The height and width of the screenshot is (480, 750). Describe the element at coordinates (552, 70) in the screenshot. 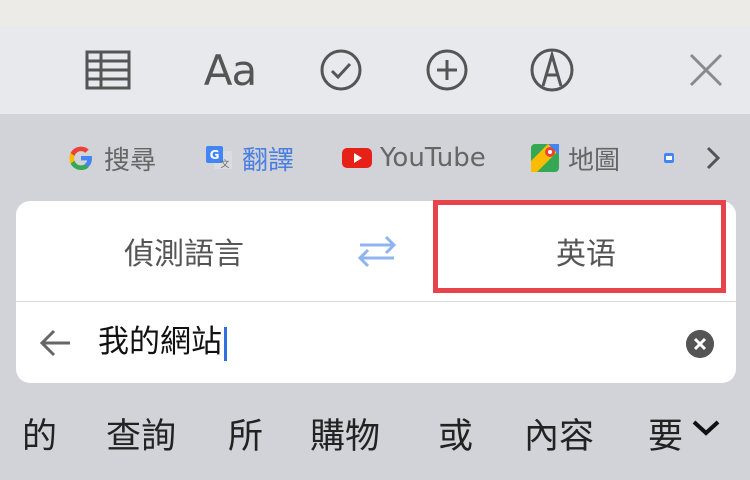

I see `markup-pen-icon` at that location.